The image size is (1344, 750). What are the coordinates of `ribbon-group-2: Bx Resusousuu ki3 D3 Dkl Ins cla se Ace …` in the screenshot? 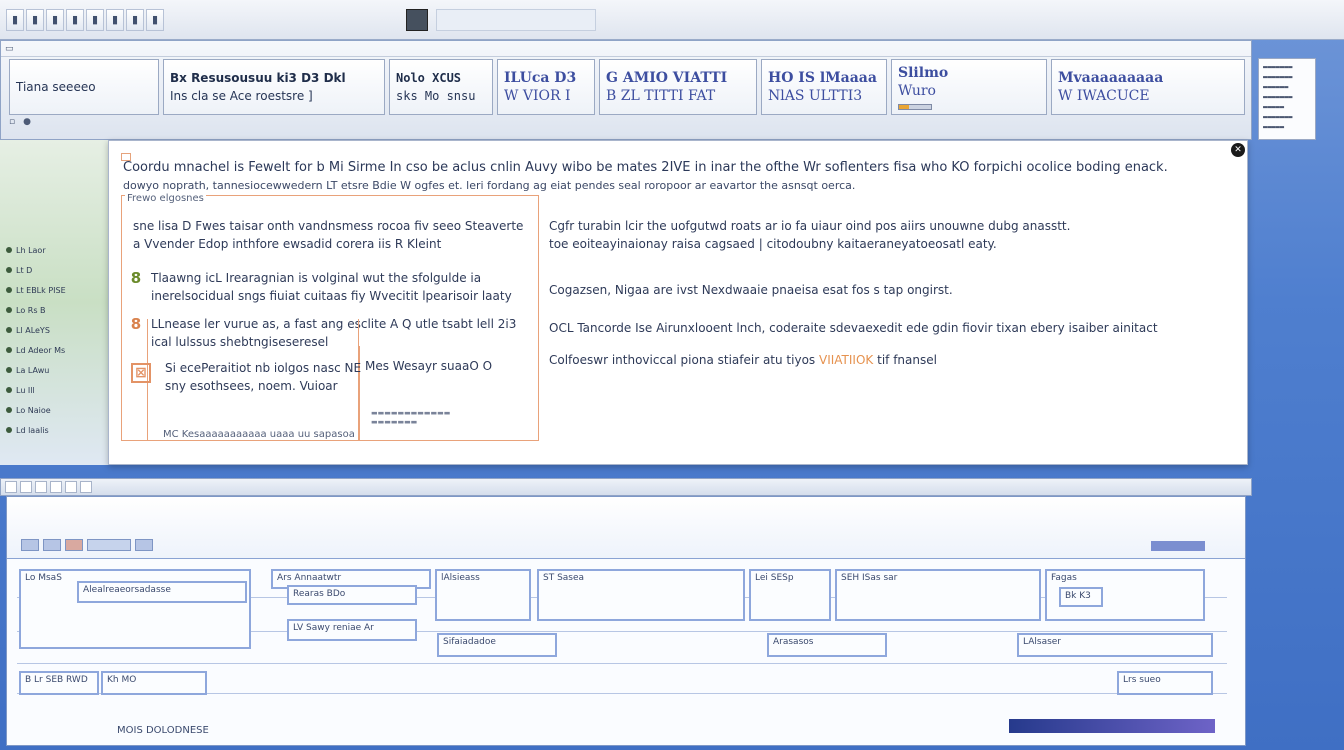 It's located at (274, 87).